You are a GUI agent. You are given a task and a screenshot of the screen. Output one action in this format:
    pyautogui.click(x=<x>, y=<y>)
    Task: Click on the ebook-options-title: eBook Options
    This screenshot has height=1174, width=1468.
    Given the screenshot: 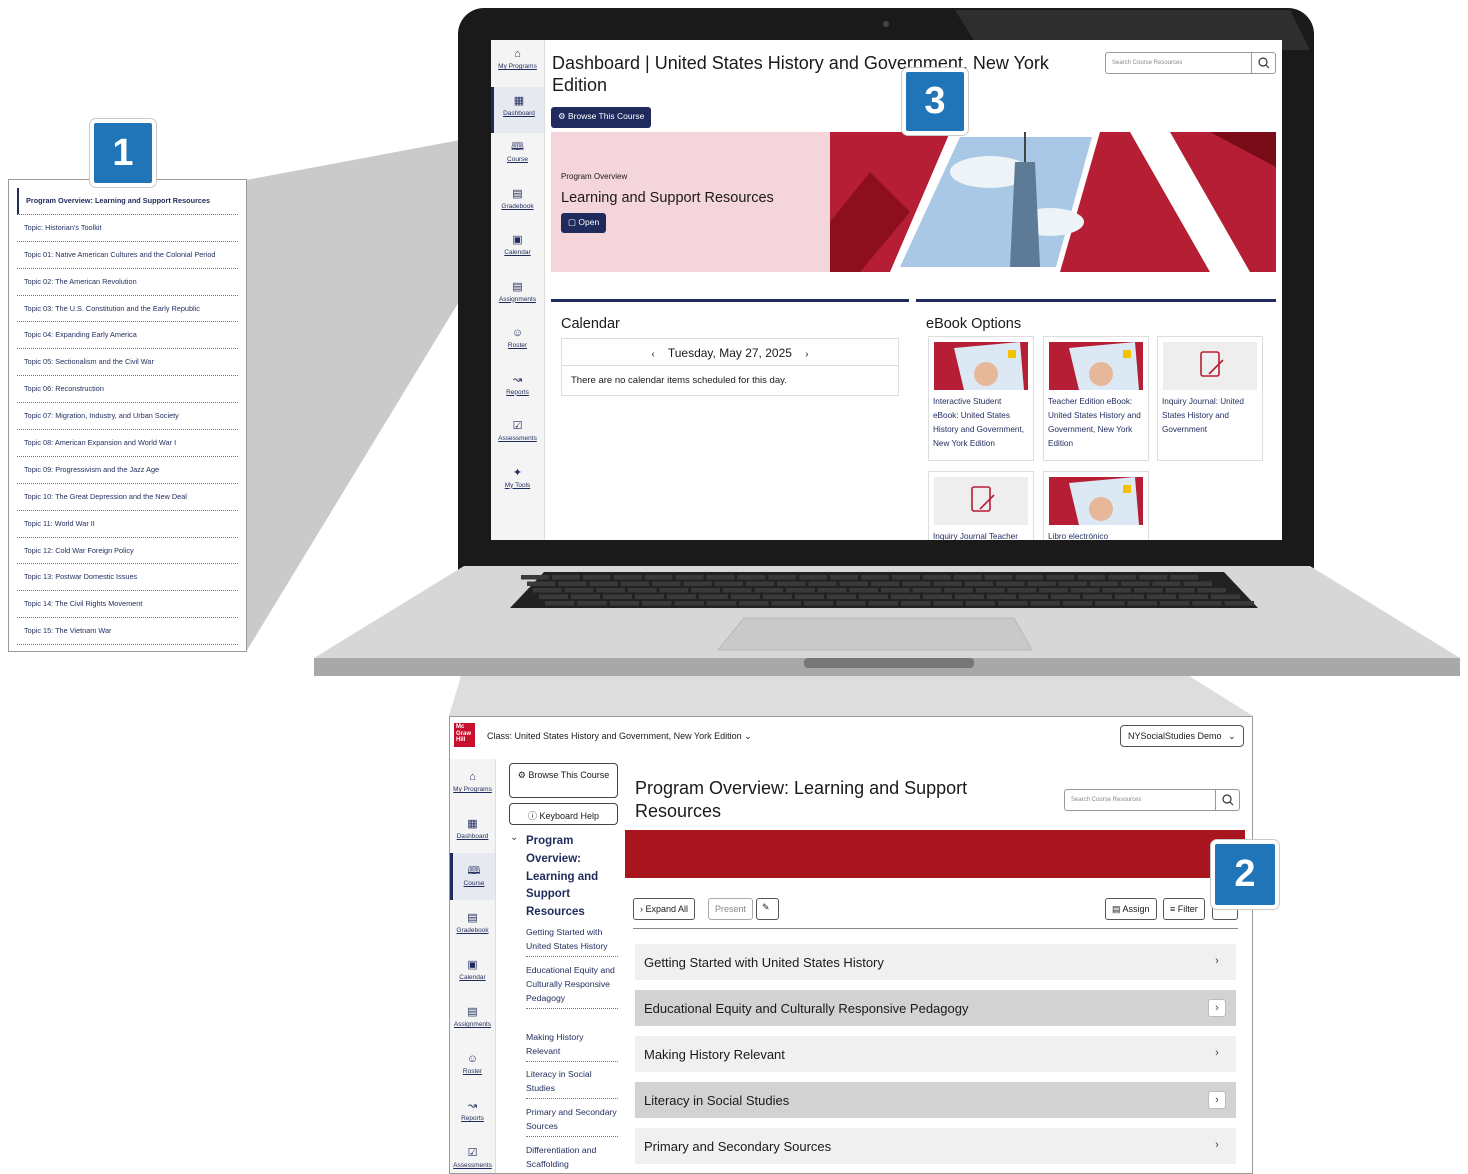 What is the action you would take?
    pyautogui.click(x=974, y=324)
    